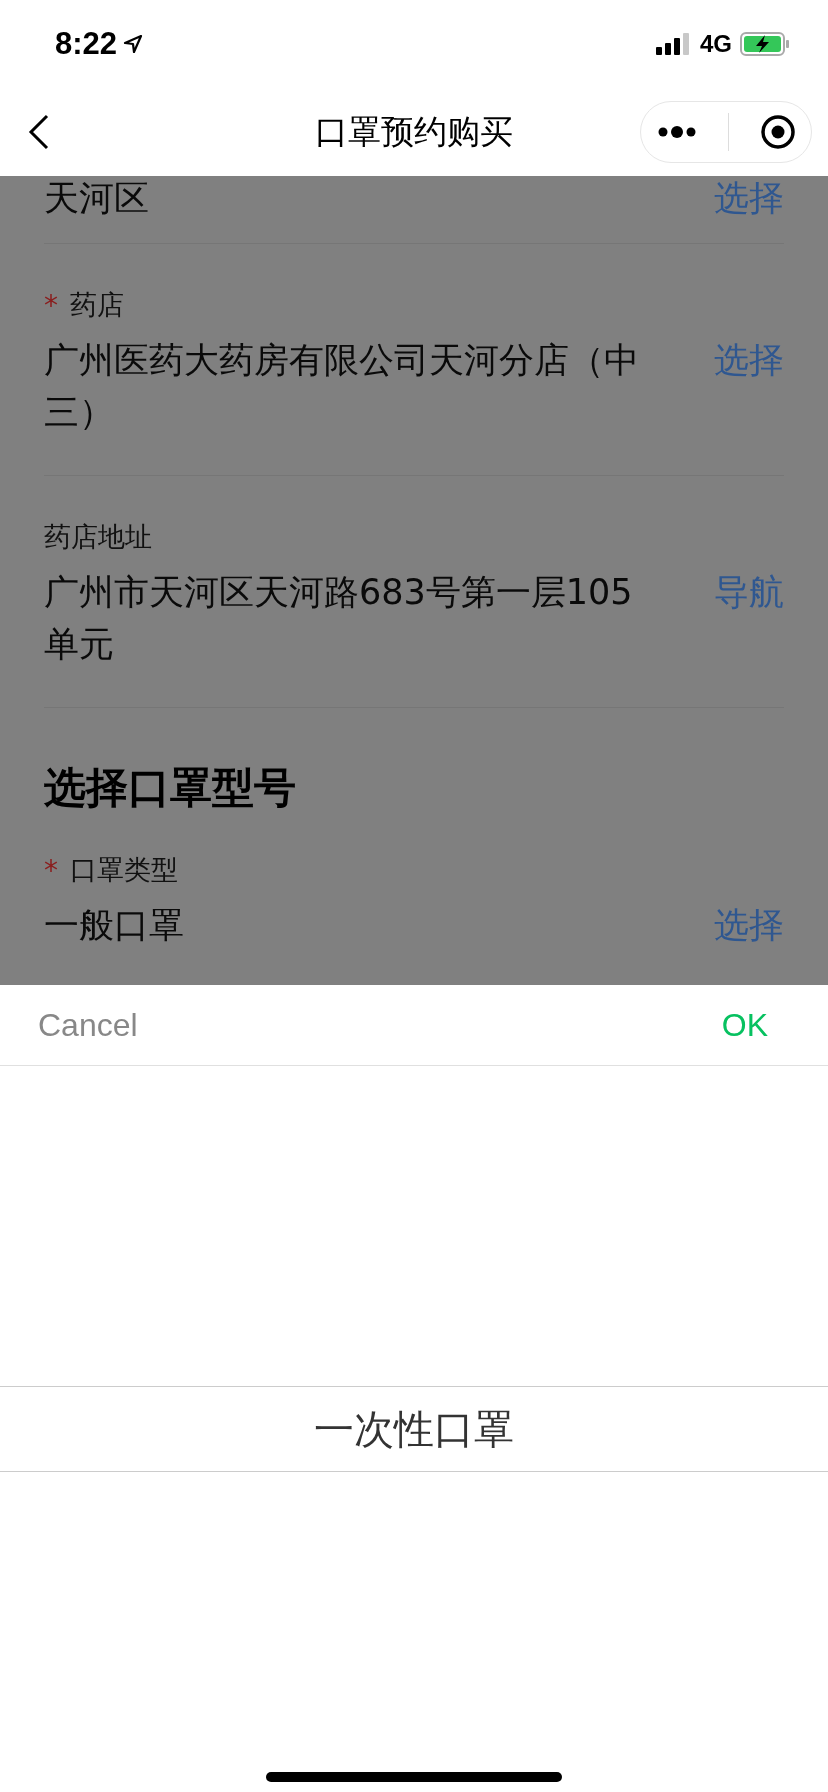 The width and height of the screenshot is (828, 1792). I want to click on field-value: 天河区, so click(96, 198).